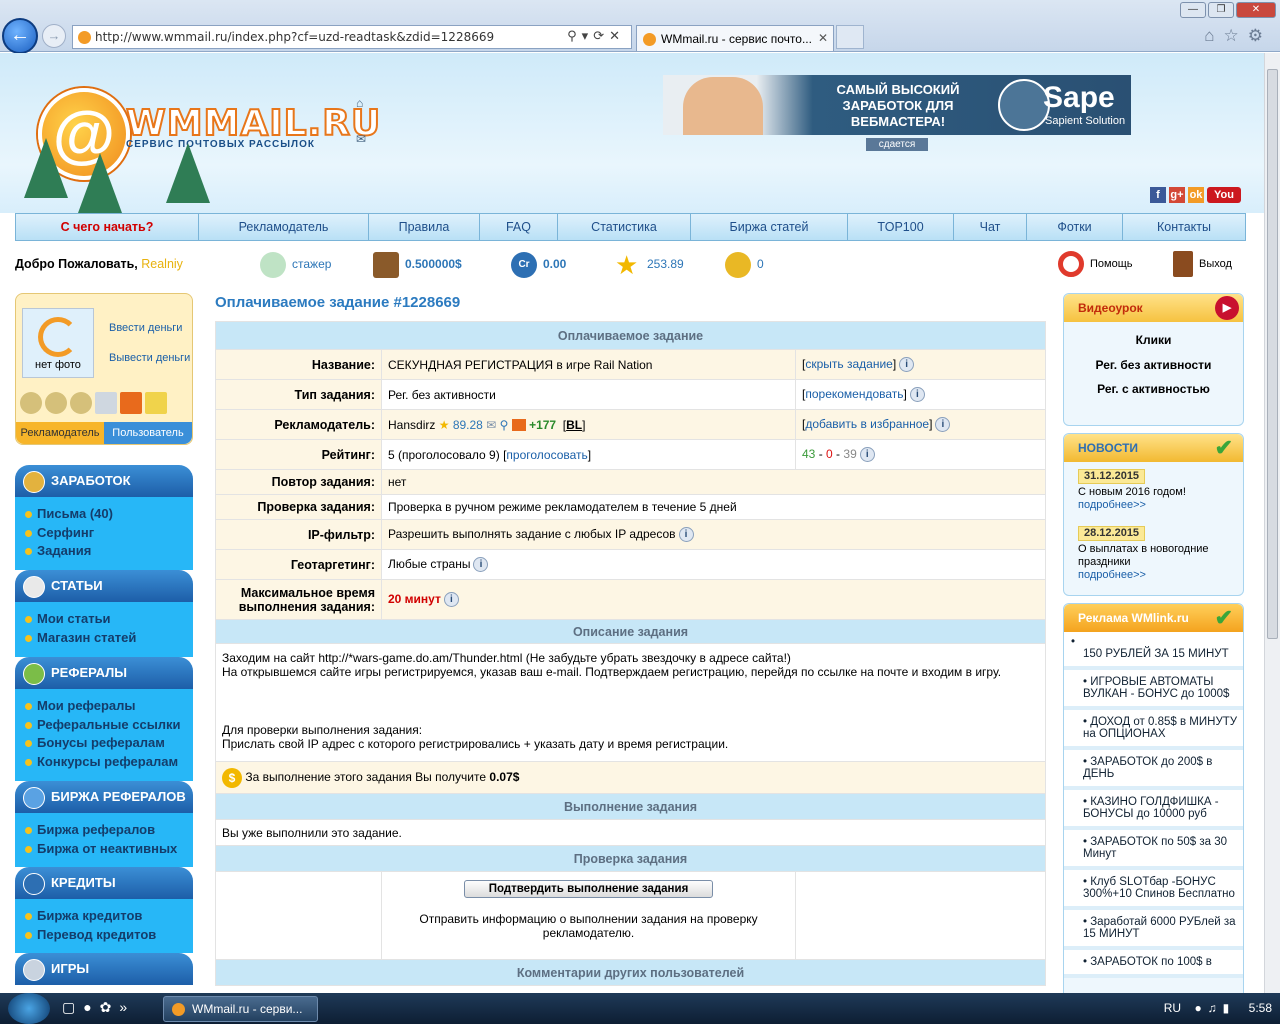  I want to click on menu-item-ref-exchange: Биржа рефералов, so click(109, 830).